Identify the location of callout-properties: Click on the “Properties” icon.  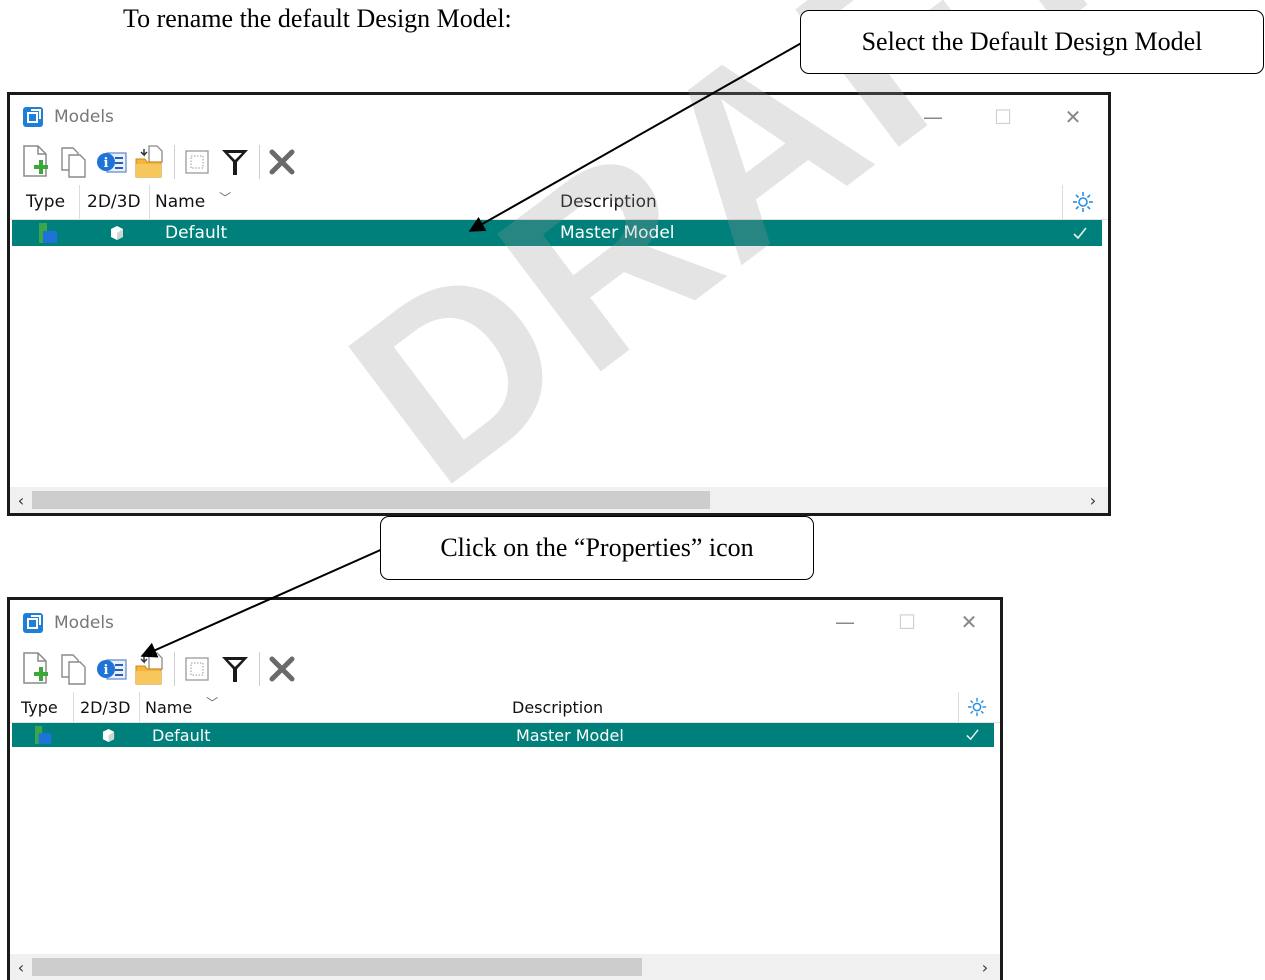
(597, 548).